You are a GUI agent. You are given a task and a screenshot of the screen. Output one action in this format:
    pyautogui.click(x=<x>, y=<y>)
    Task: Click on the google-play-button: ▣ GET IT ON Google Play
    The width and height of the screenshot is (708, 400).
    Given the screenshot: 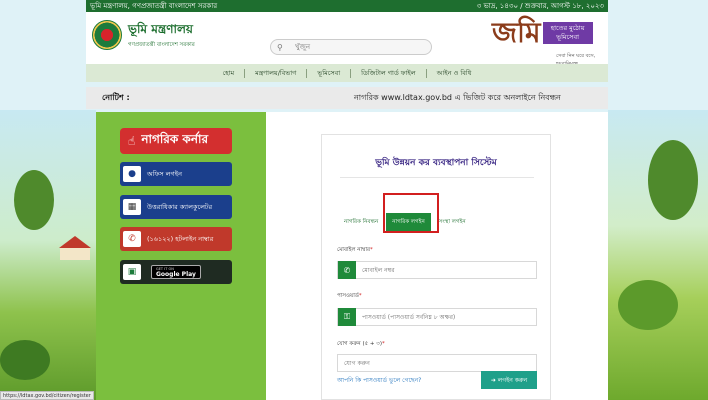 What is the action you would take?
    pyautogui.click(x=176, y=272)
    